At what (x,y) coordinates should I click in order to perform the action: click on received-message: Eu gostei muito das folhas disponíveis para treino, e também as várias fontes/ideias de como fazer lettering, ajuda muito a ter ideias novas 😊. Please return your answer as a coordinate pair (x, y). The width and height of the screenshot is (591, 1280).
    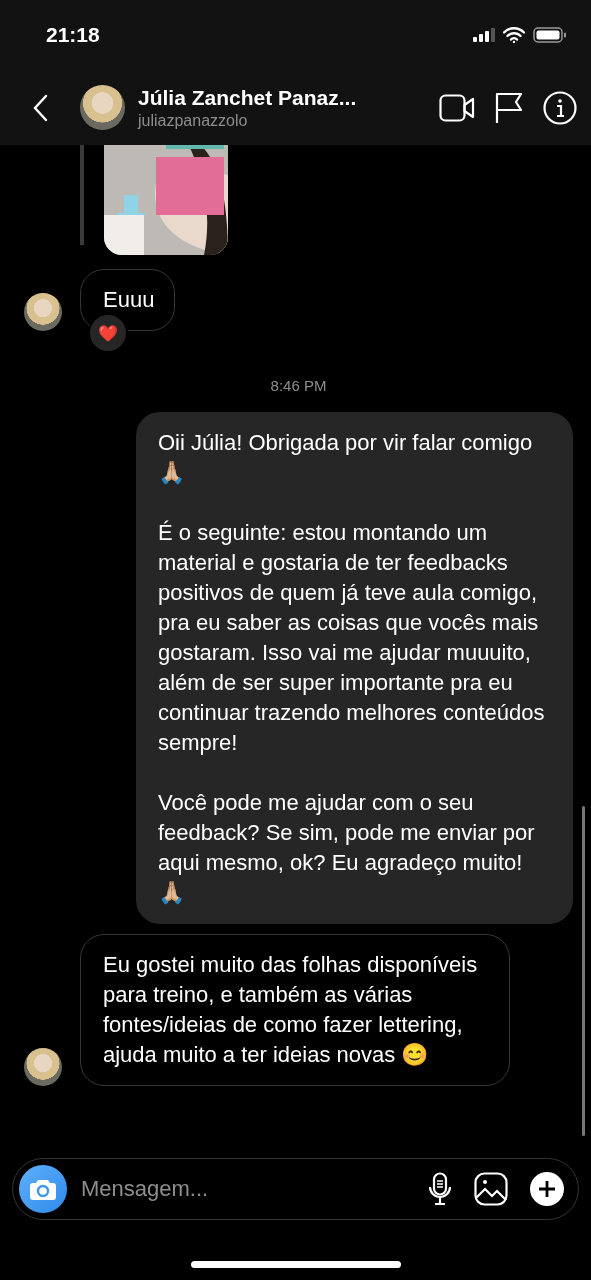
    Looking at the image, I should click on (295, 1010).